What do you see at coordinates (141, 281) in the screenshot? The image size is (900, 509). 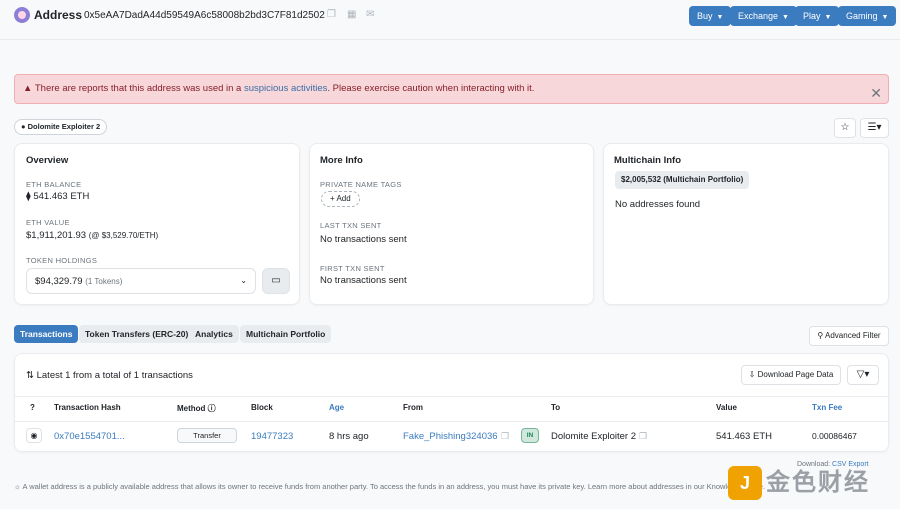 I see `token-holdings-dropdown: $94,329.79 (1 Tokens) ⌄` at bounding box center [141, 281].